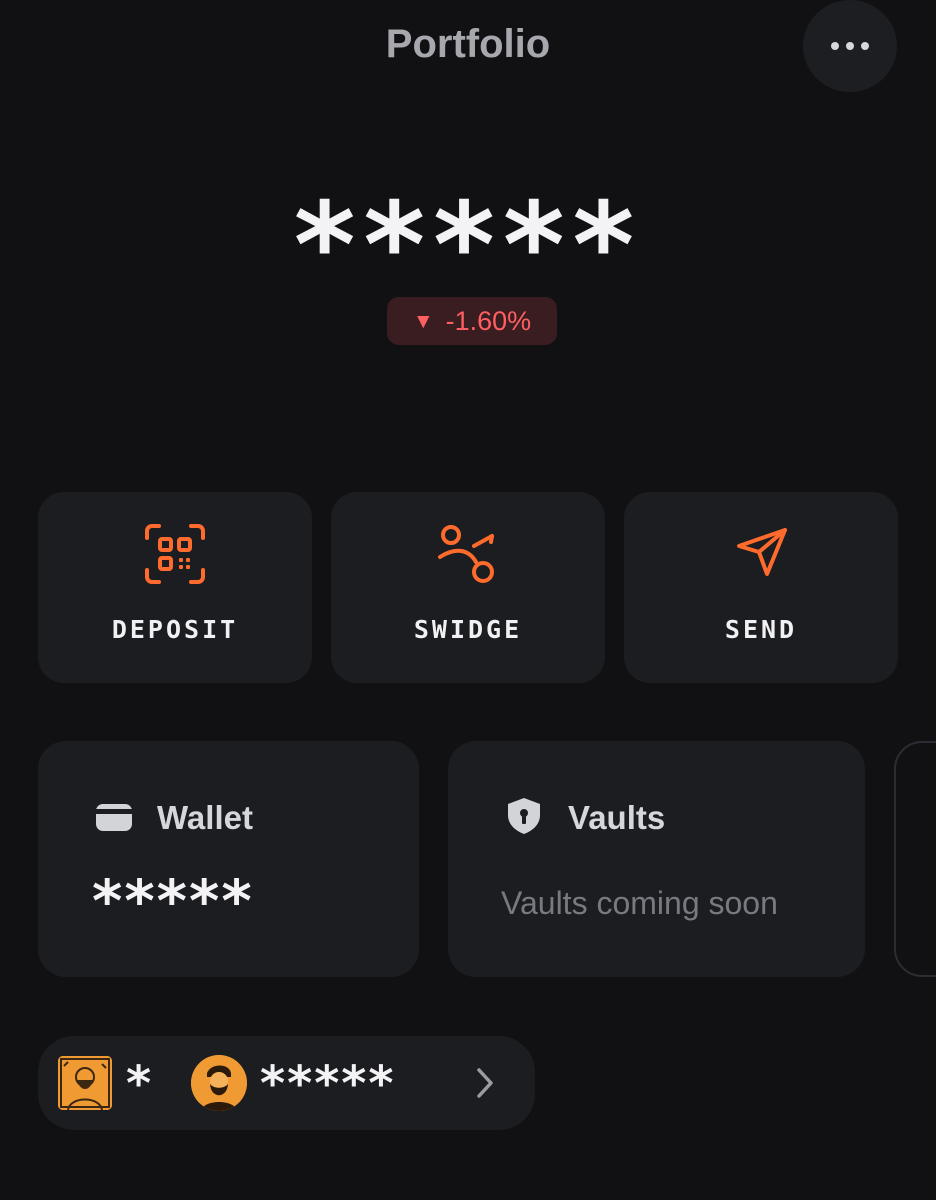  Describe the element at coordinates (524, 816) in the screenshot. I see `shield-lock-icon` at that location.